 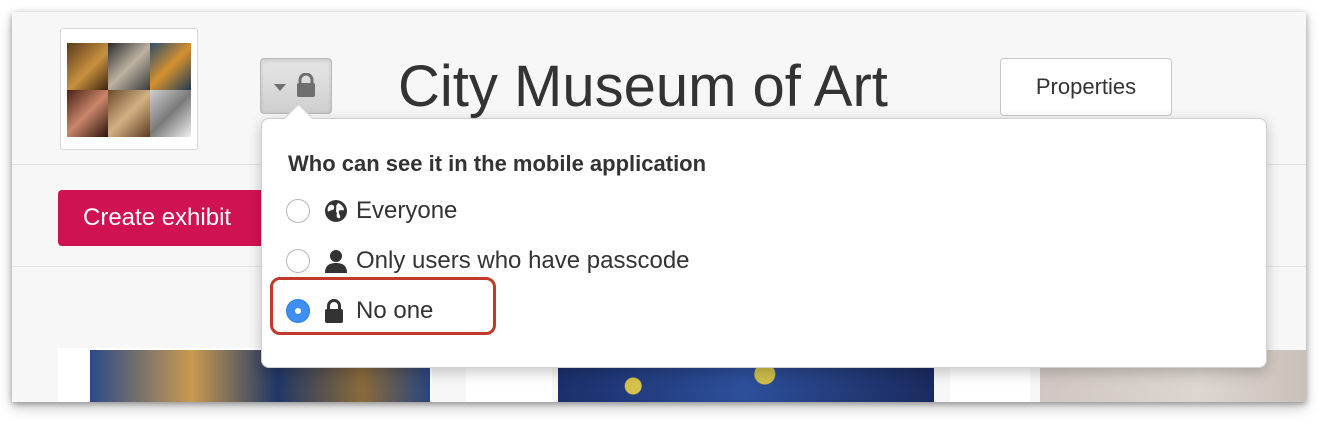 What do you see at coordinates (163, 218) in the screenshot?
I see `create-exhibit-button: Create exhibit` at bounding box center [163, 218].